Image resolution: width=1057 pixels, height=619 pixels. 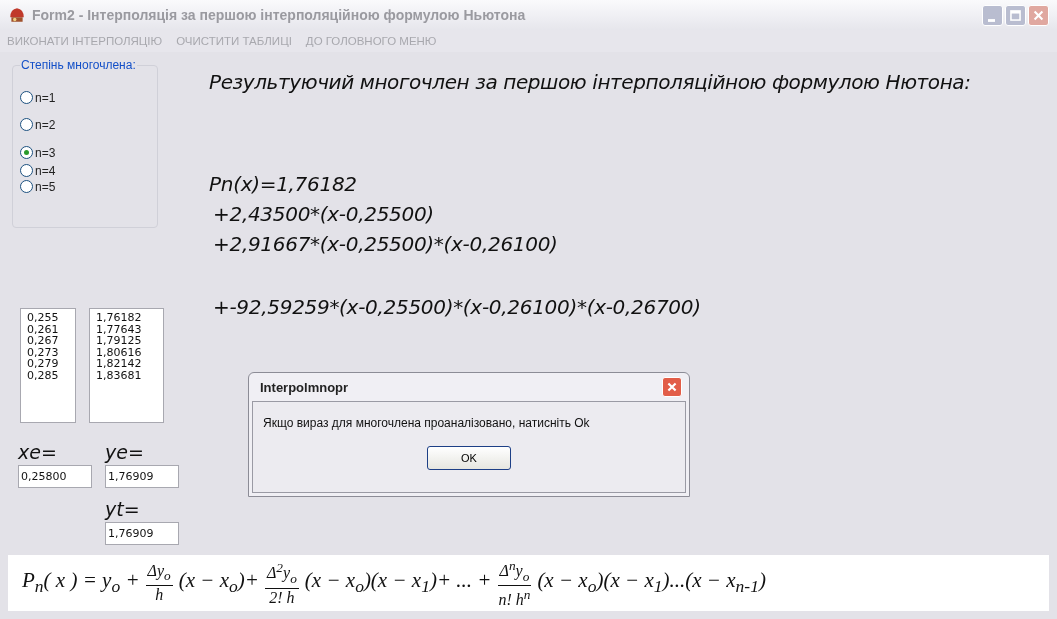 I want to click on formula-text: P$_{n}$( x ) = y$_{o}$ +, so click(x=81, y=583).